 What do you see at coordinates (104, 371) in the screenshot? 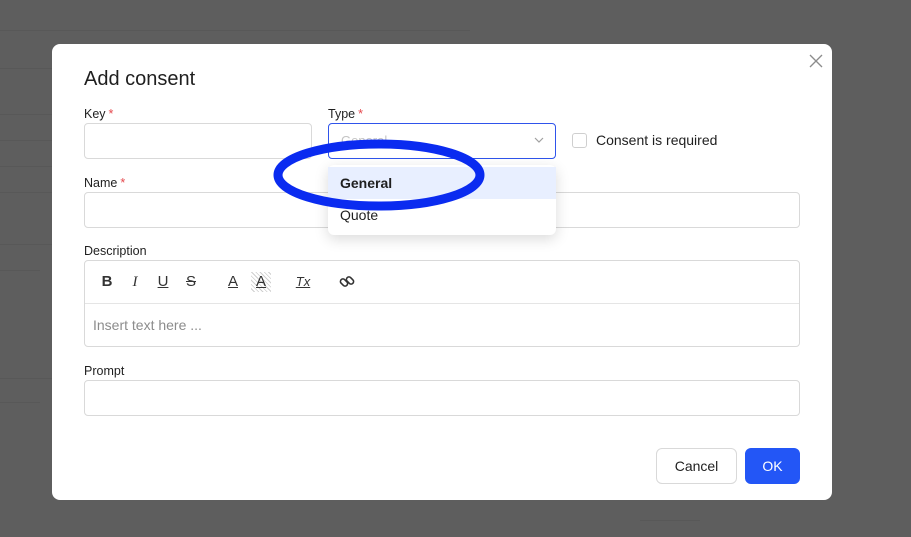
I see `prompt-label: Prompt` at bounding box center [104, 371].